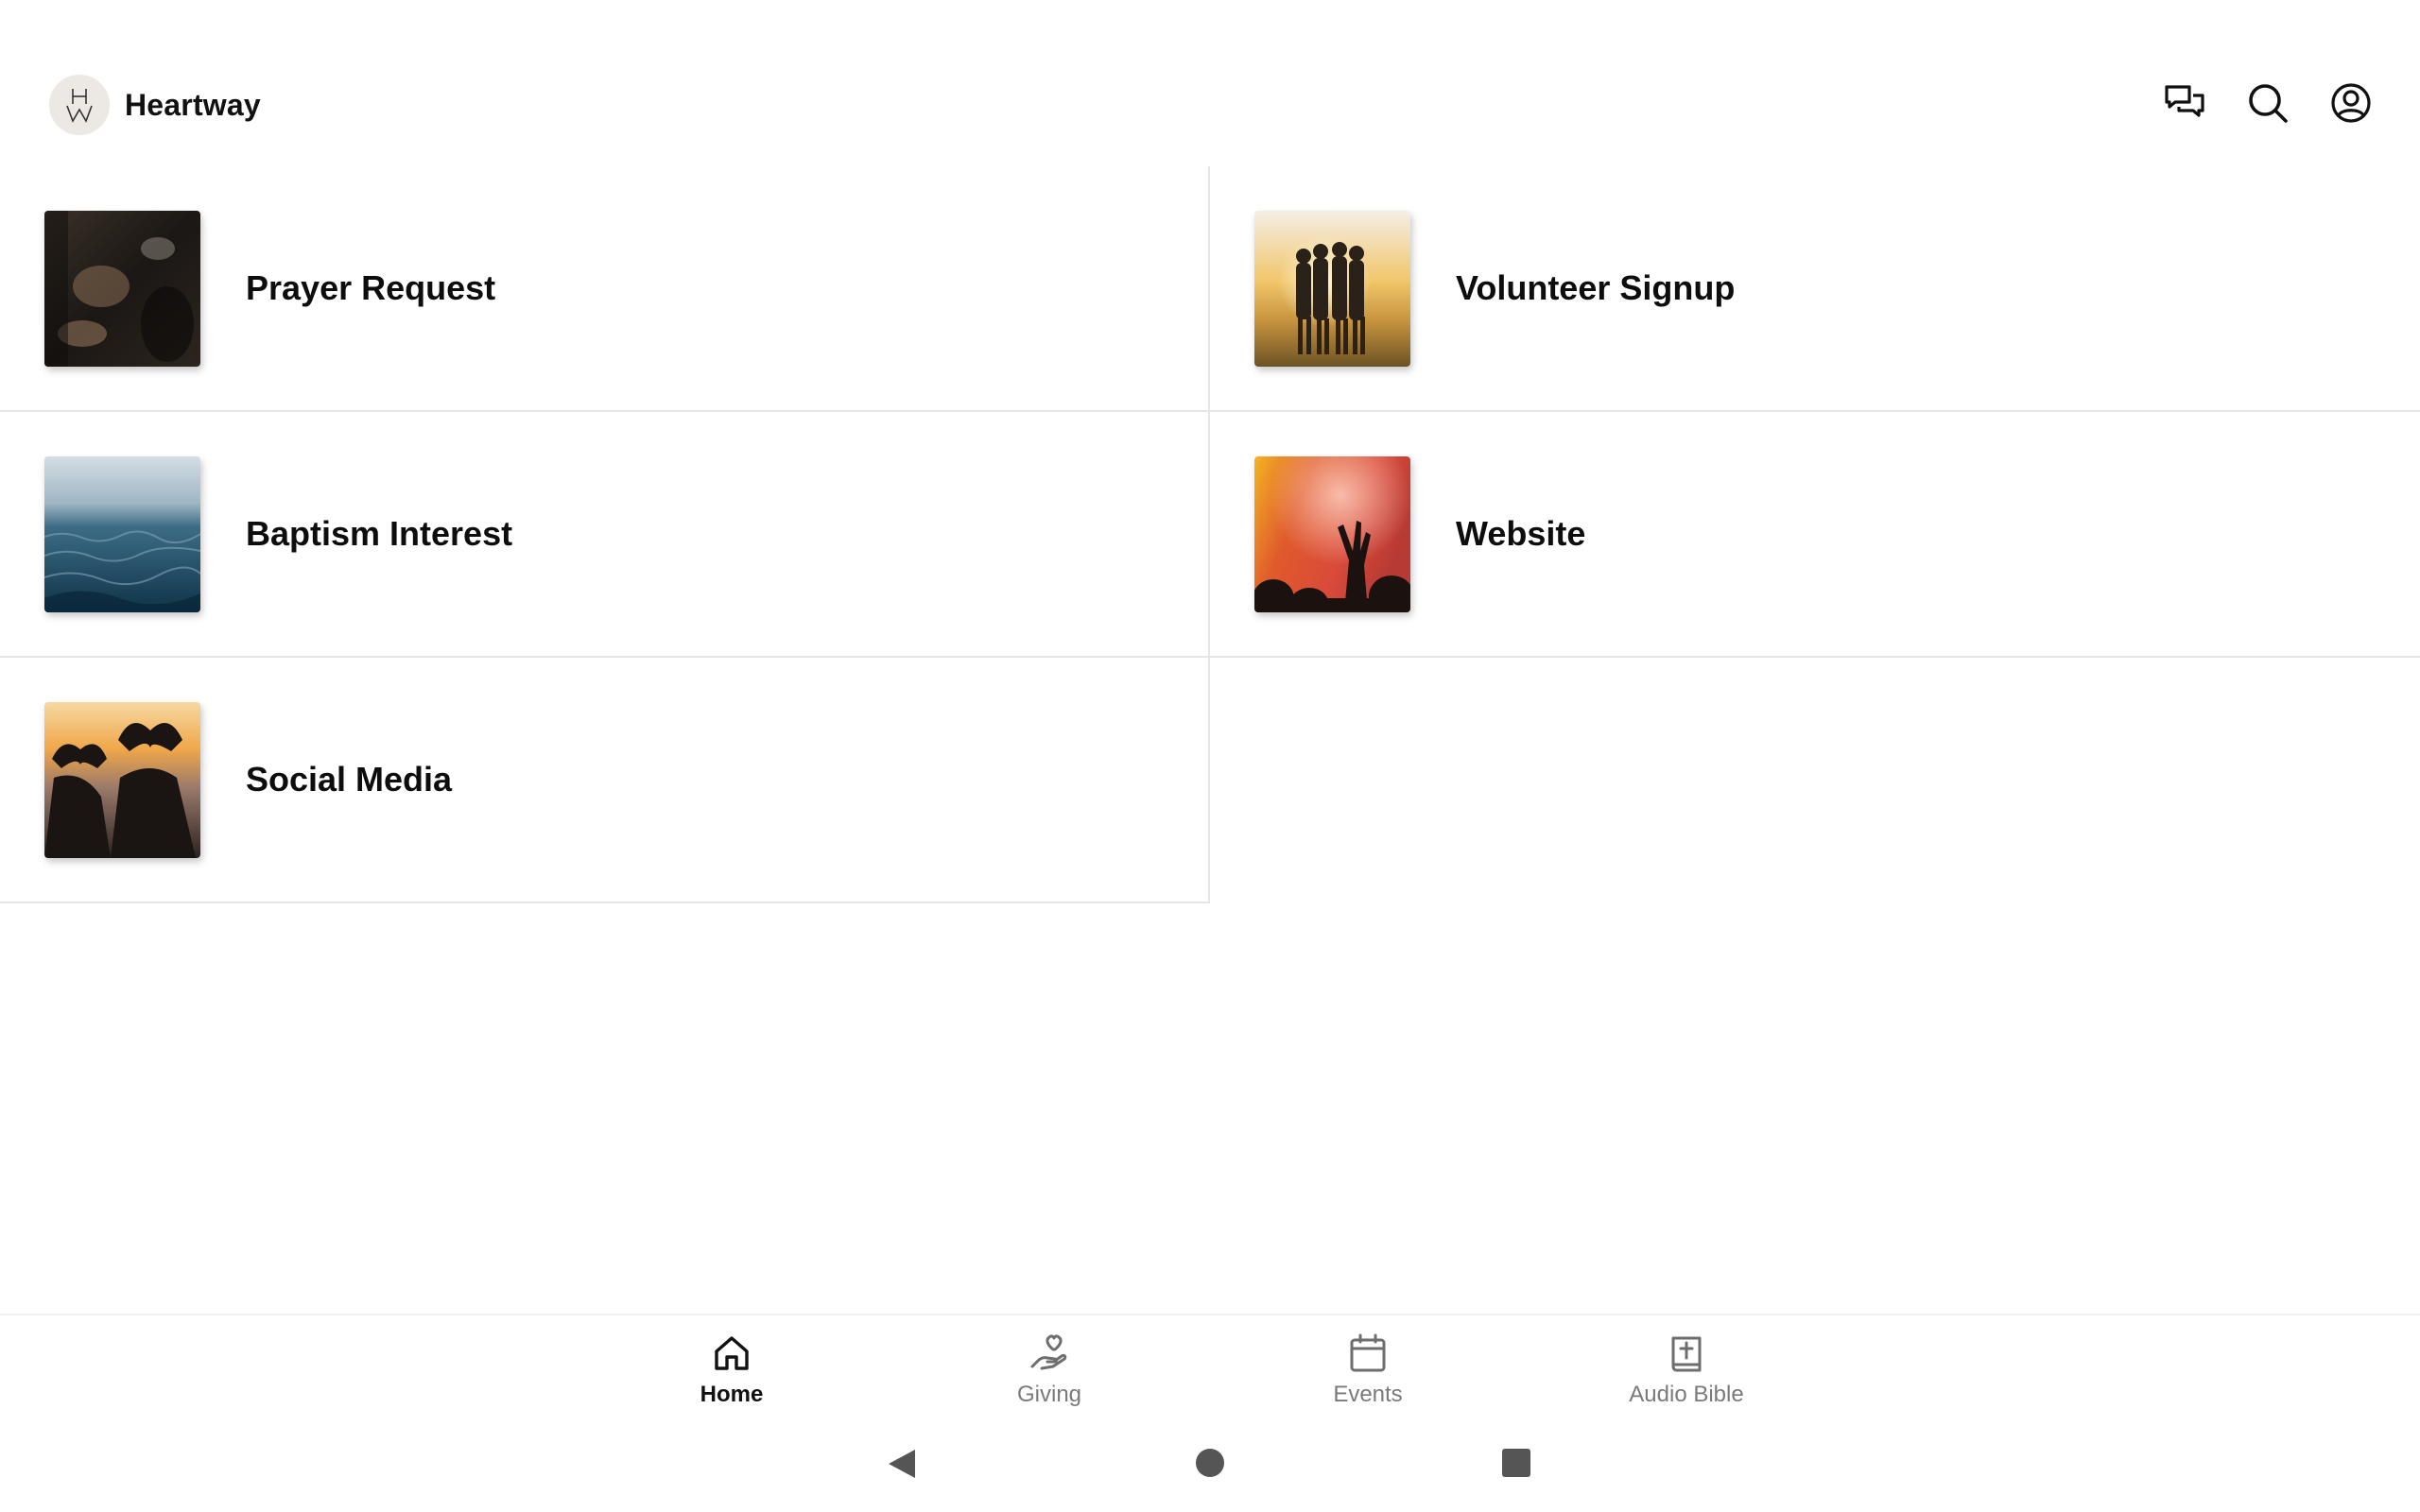  Describe the element at coordinates (732, 1394) in the screenshot. I see `tab-label: Home` at that location.